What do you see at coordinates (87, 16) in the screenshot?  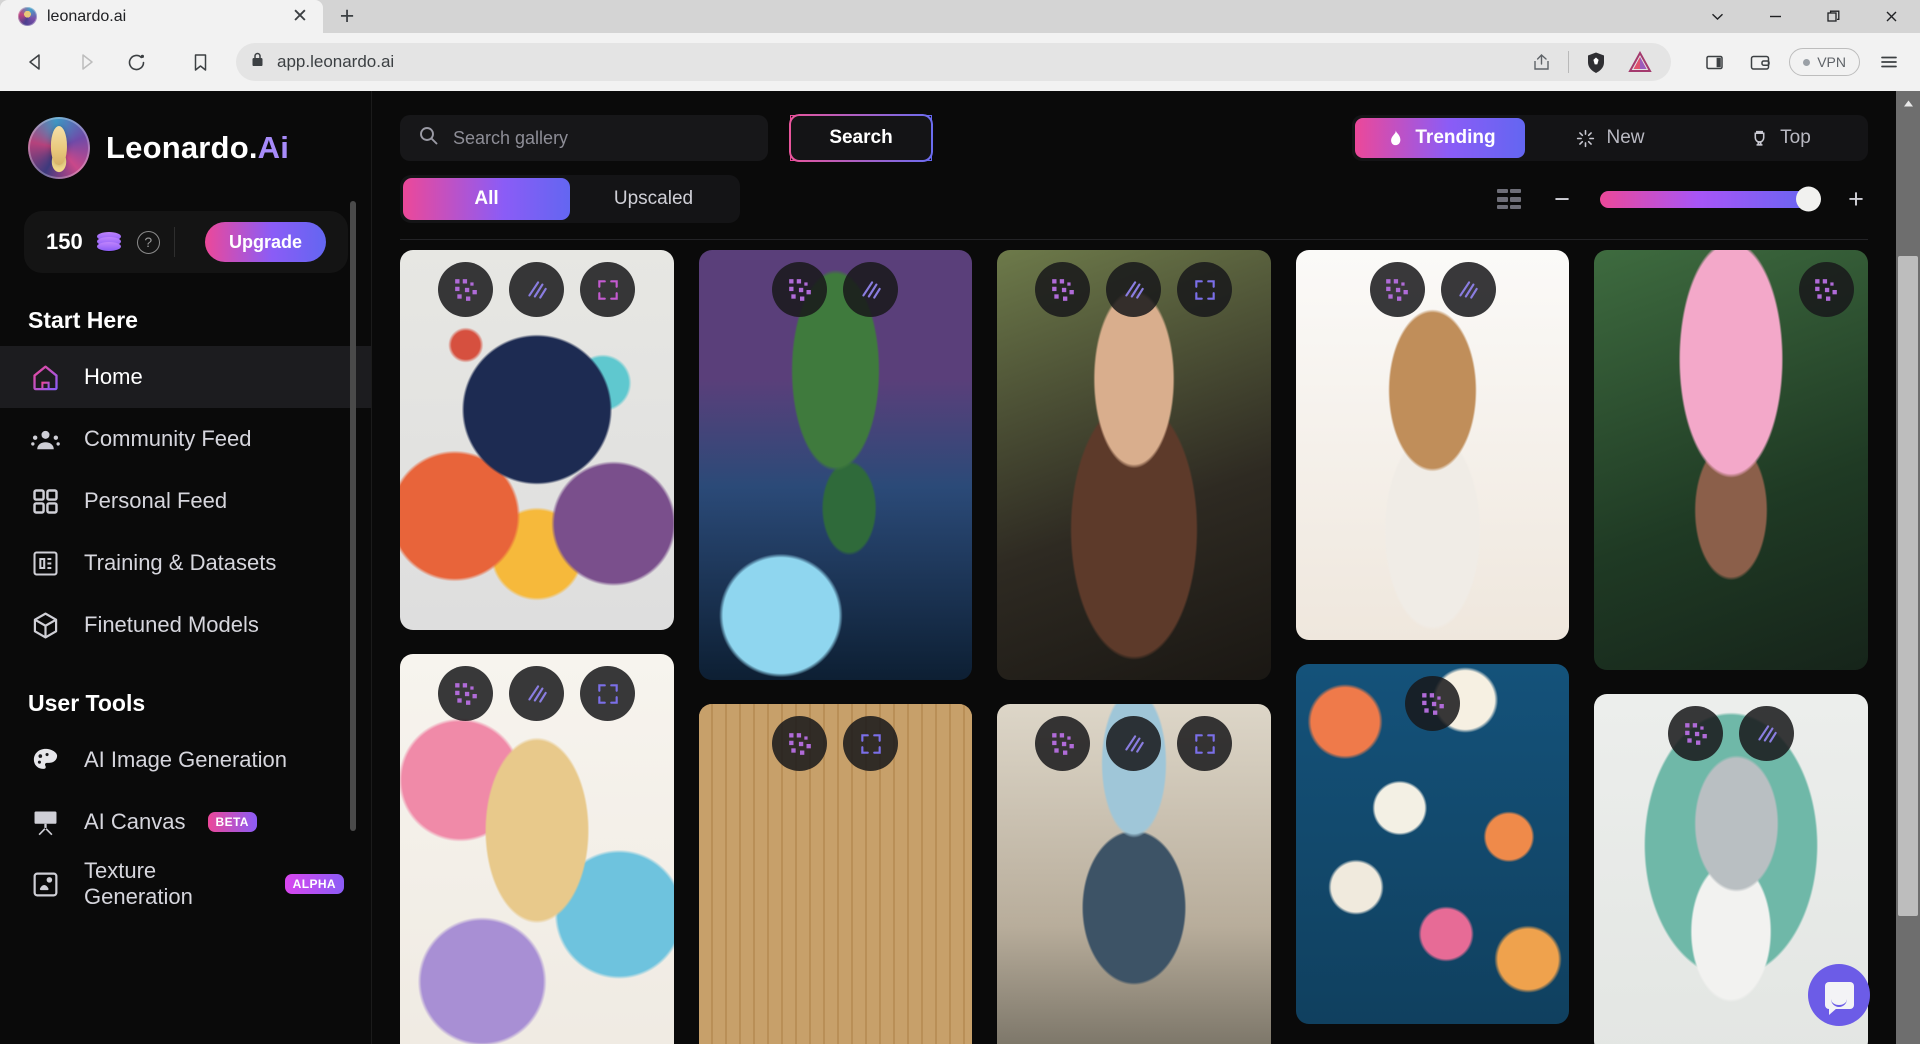 I see `tab-title: leonardo.ai` at bounding box center [87, 16].